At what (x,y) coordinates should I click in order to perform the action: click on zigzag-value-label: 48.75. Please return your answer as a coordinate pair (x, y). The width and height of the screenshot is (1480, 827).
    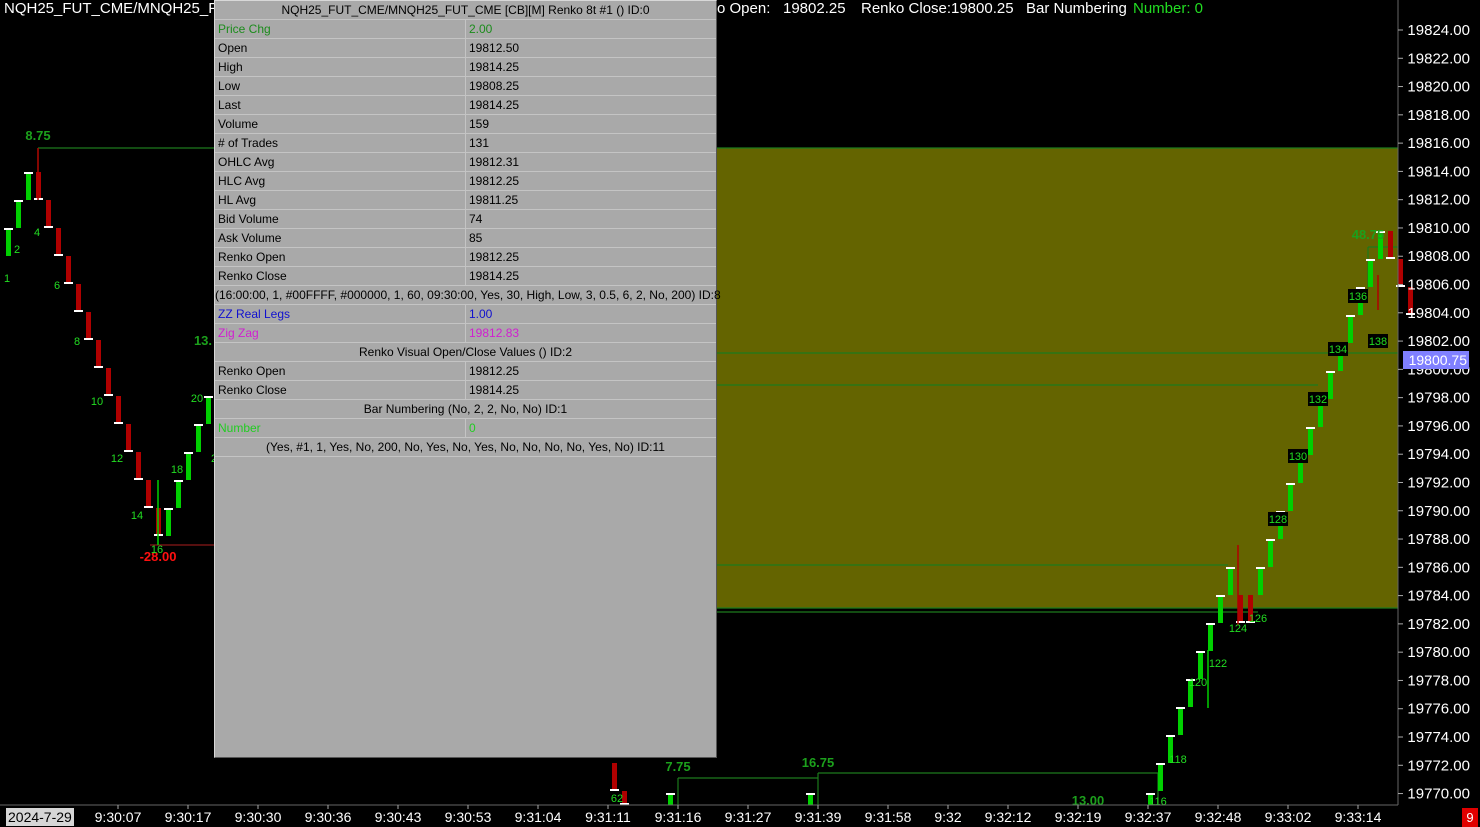
    Looking at the image, I should click on (1368, 234).